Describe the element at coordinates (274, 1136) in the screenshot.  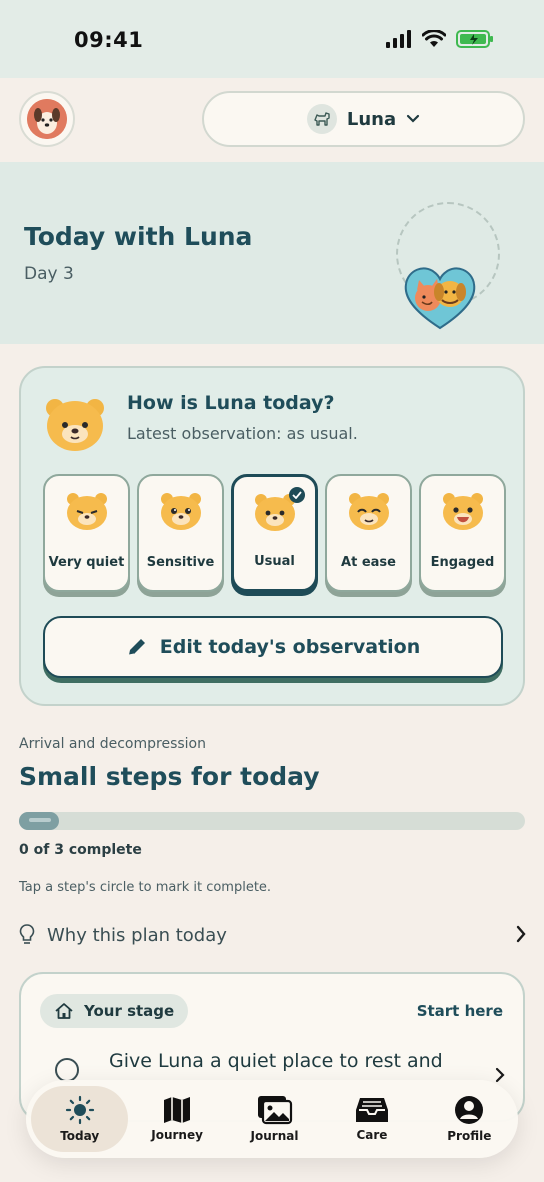
I see `tab-label: Journal` at that location.